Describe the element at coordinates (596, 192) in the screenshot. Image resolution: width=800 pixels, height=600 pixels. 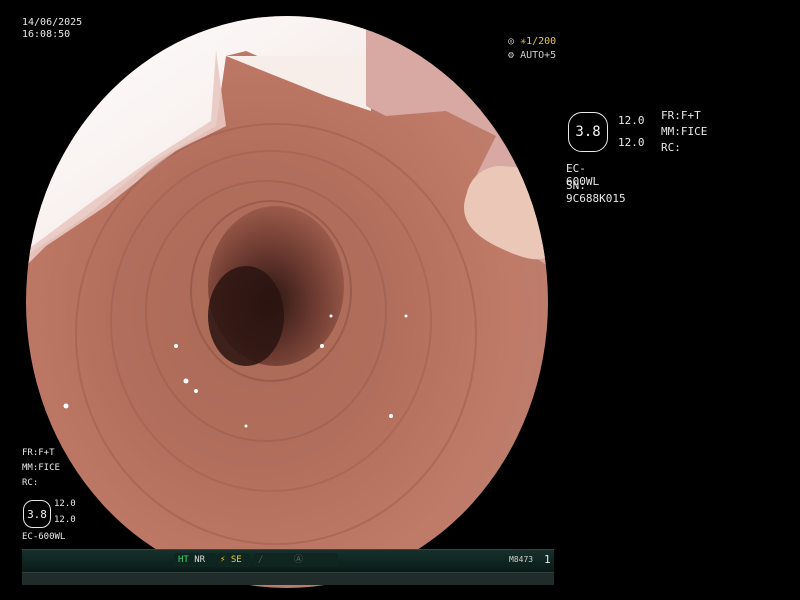
I see `serial-label: SN: 9C688K015` at that location.